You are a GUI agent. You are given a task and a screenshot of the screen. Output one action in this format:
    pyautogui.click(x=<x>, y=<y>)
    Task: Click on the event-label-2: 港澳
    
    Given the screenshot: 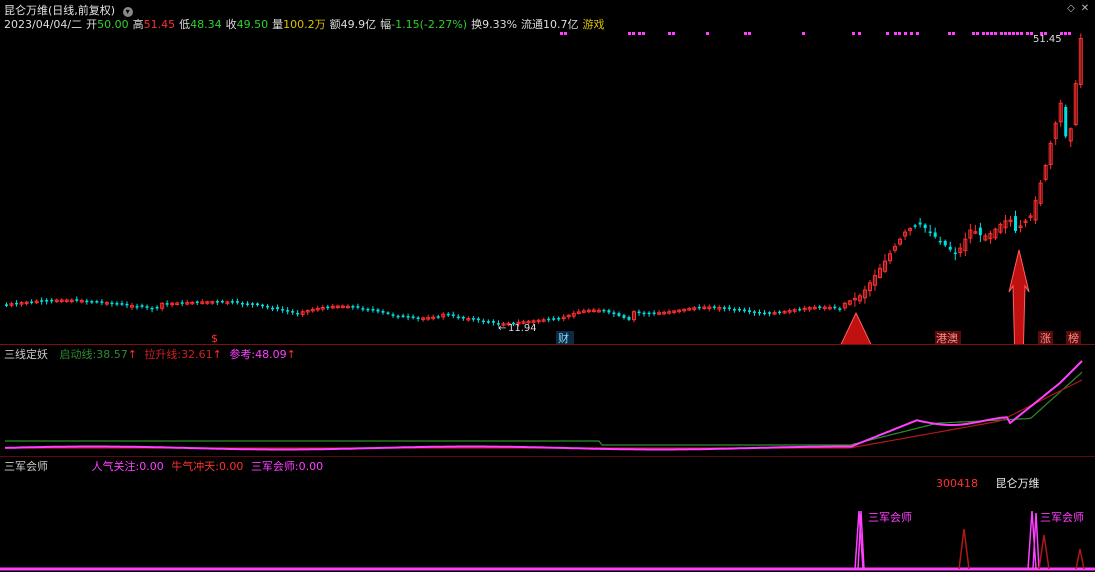 What is the action you would take?
    pyautogui.click(x=947, y=338)
    